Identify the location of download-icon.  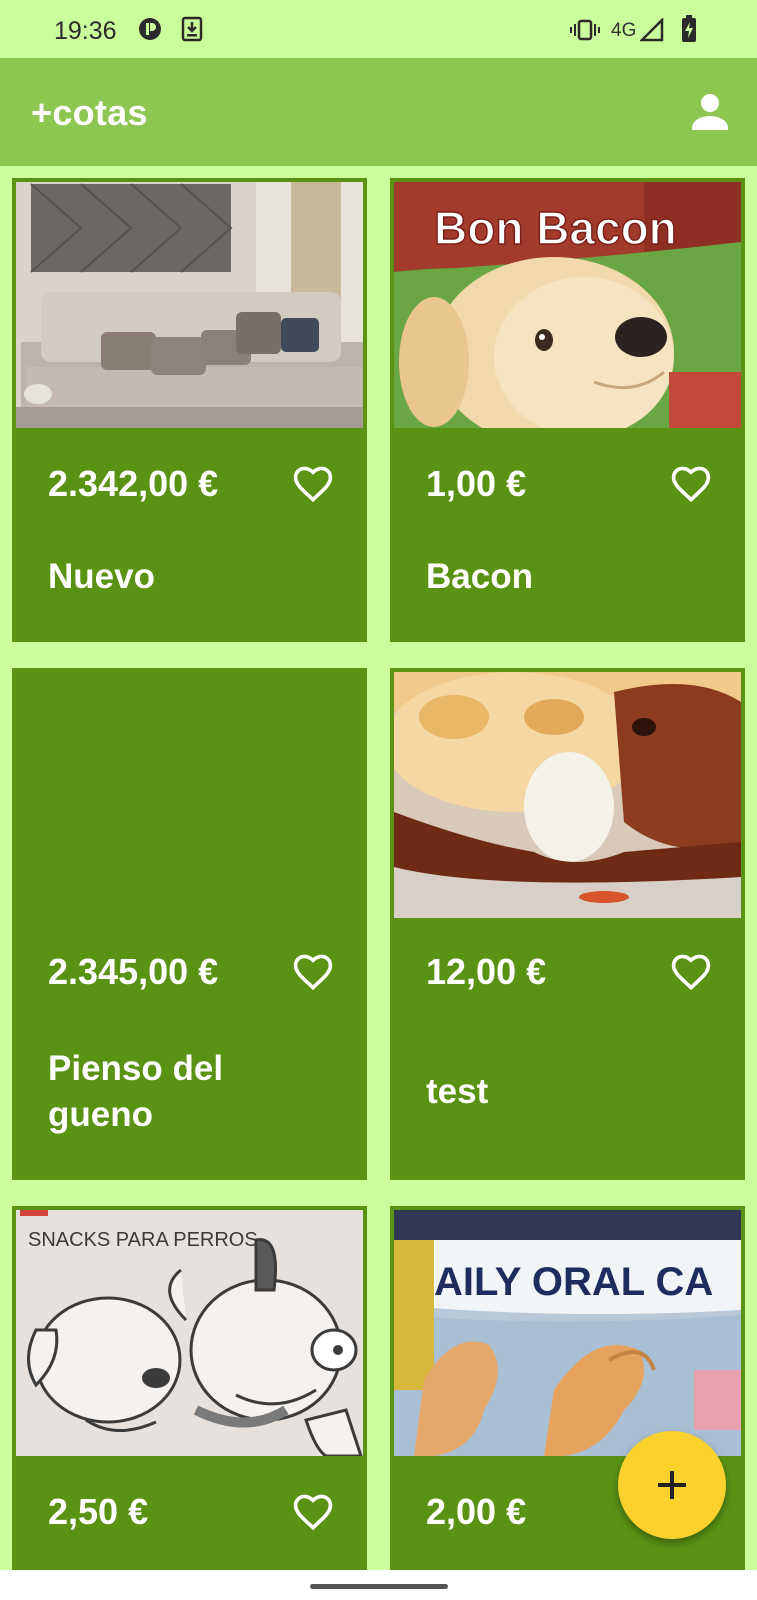
(192, 29).